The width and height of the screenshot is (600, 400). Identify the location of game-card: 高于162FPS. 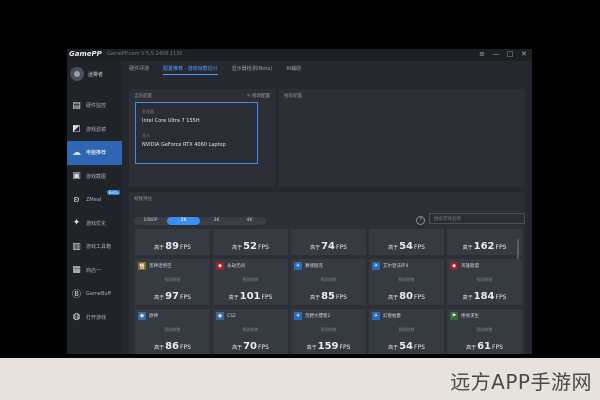
(484, 242).